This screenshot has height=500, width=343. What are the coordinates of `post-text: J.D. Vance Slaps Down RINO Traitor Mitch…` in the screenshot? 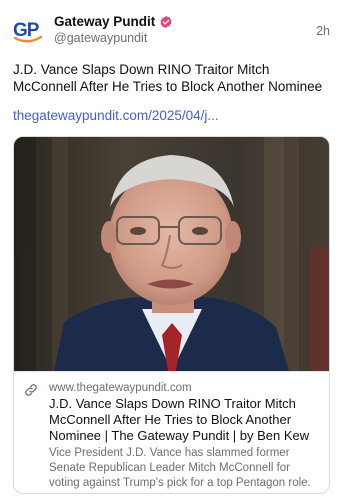 It's located at (168, 78).